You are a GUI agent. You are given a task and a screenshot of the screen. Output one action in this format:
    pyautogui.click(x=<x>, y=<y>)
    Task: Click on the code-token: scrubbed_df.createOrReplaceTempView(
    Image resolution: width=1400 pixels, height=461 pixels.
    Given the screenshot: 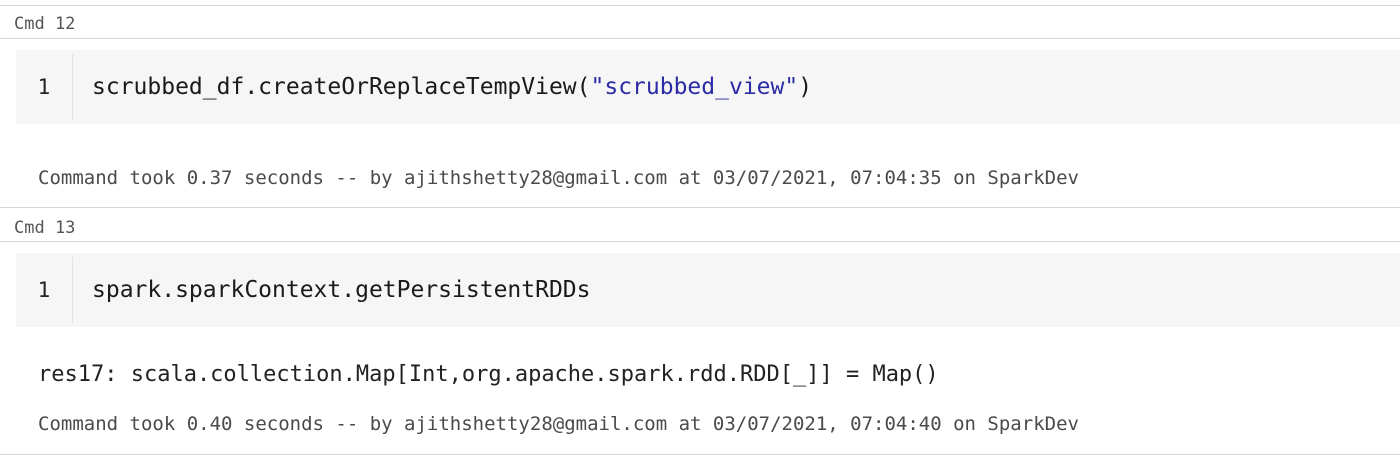 What is the action you would take?
    pyautogui.click(x=341, y=87)
    